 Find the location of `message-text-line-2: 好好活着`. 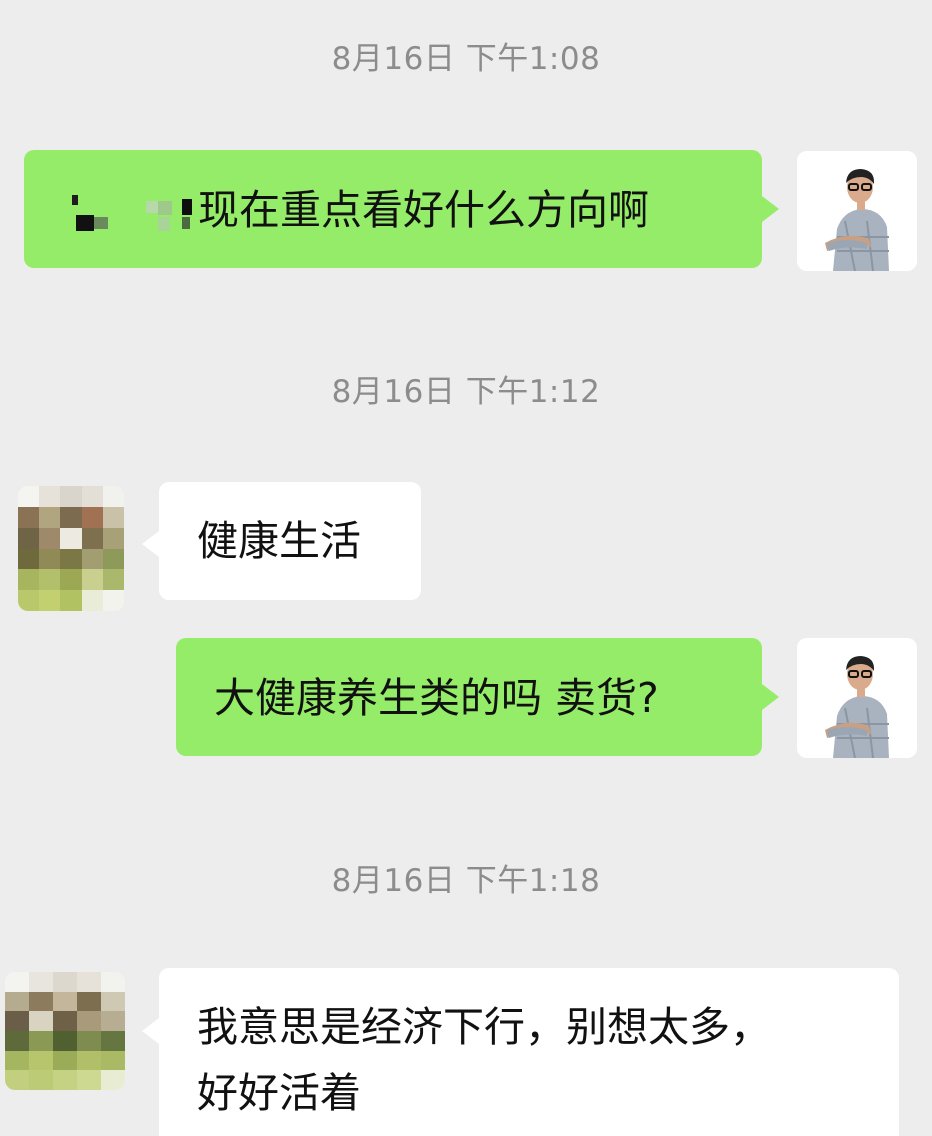

message-text-line-2: 好好活着 is located at coordinates (279, 1093).